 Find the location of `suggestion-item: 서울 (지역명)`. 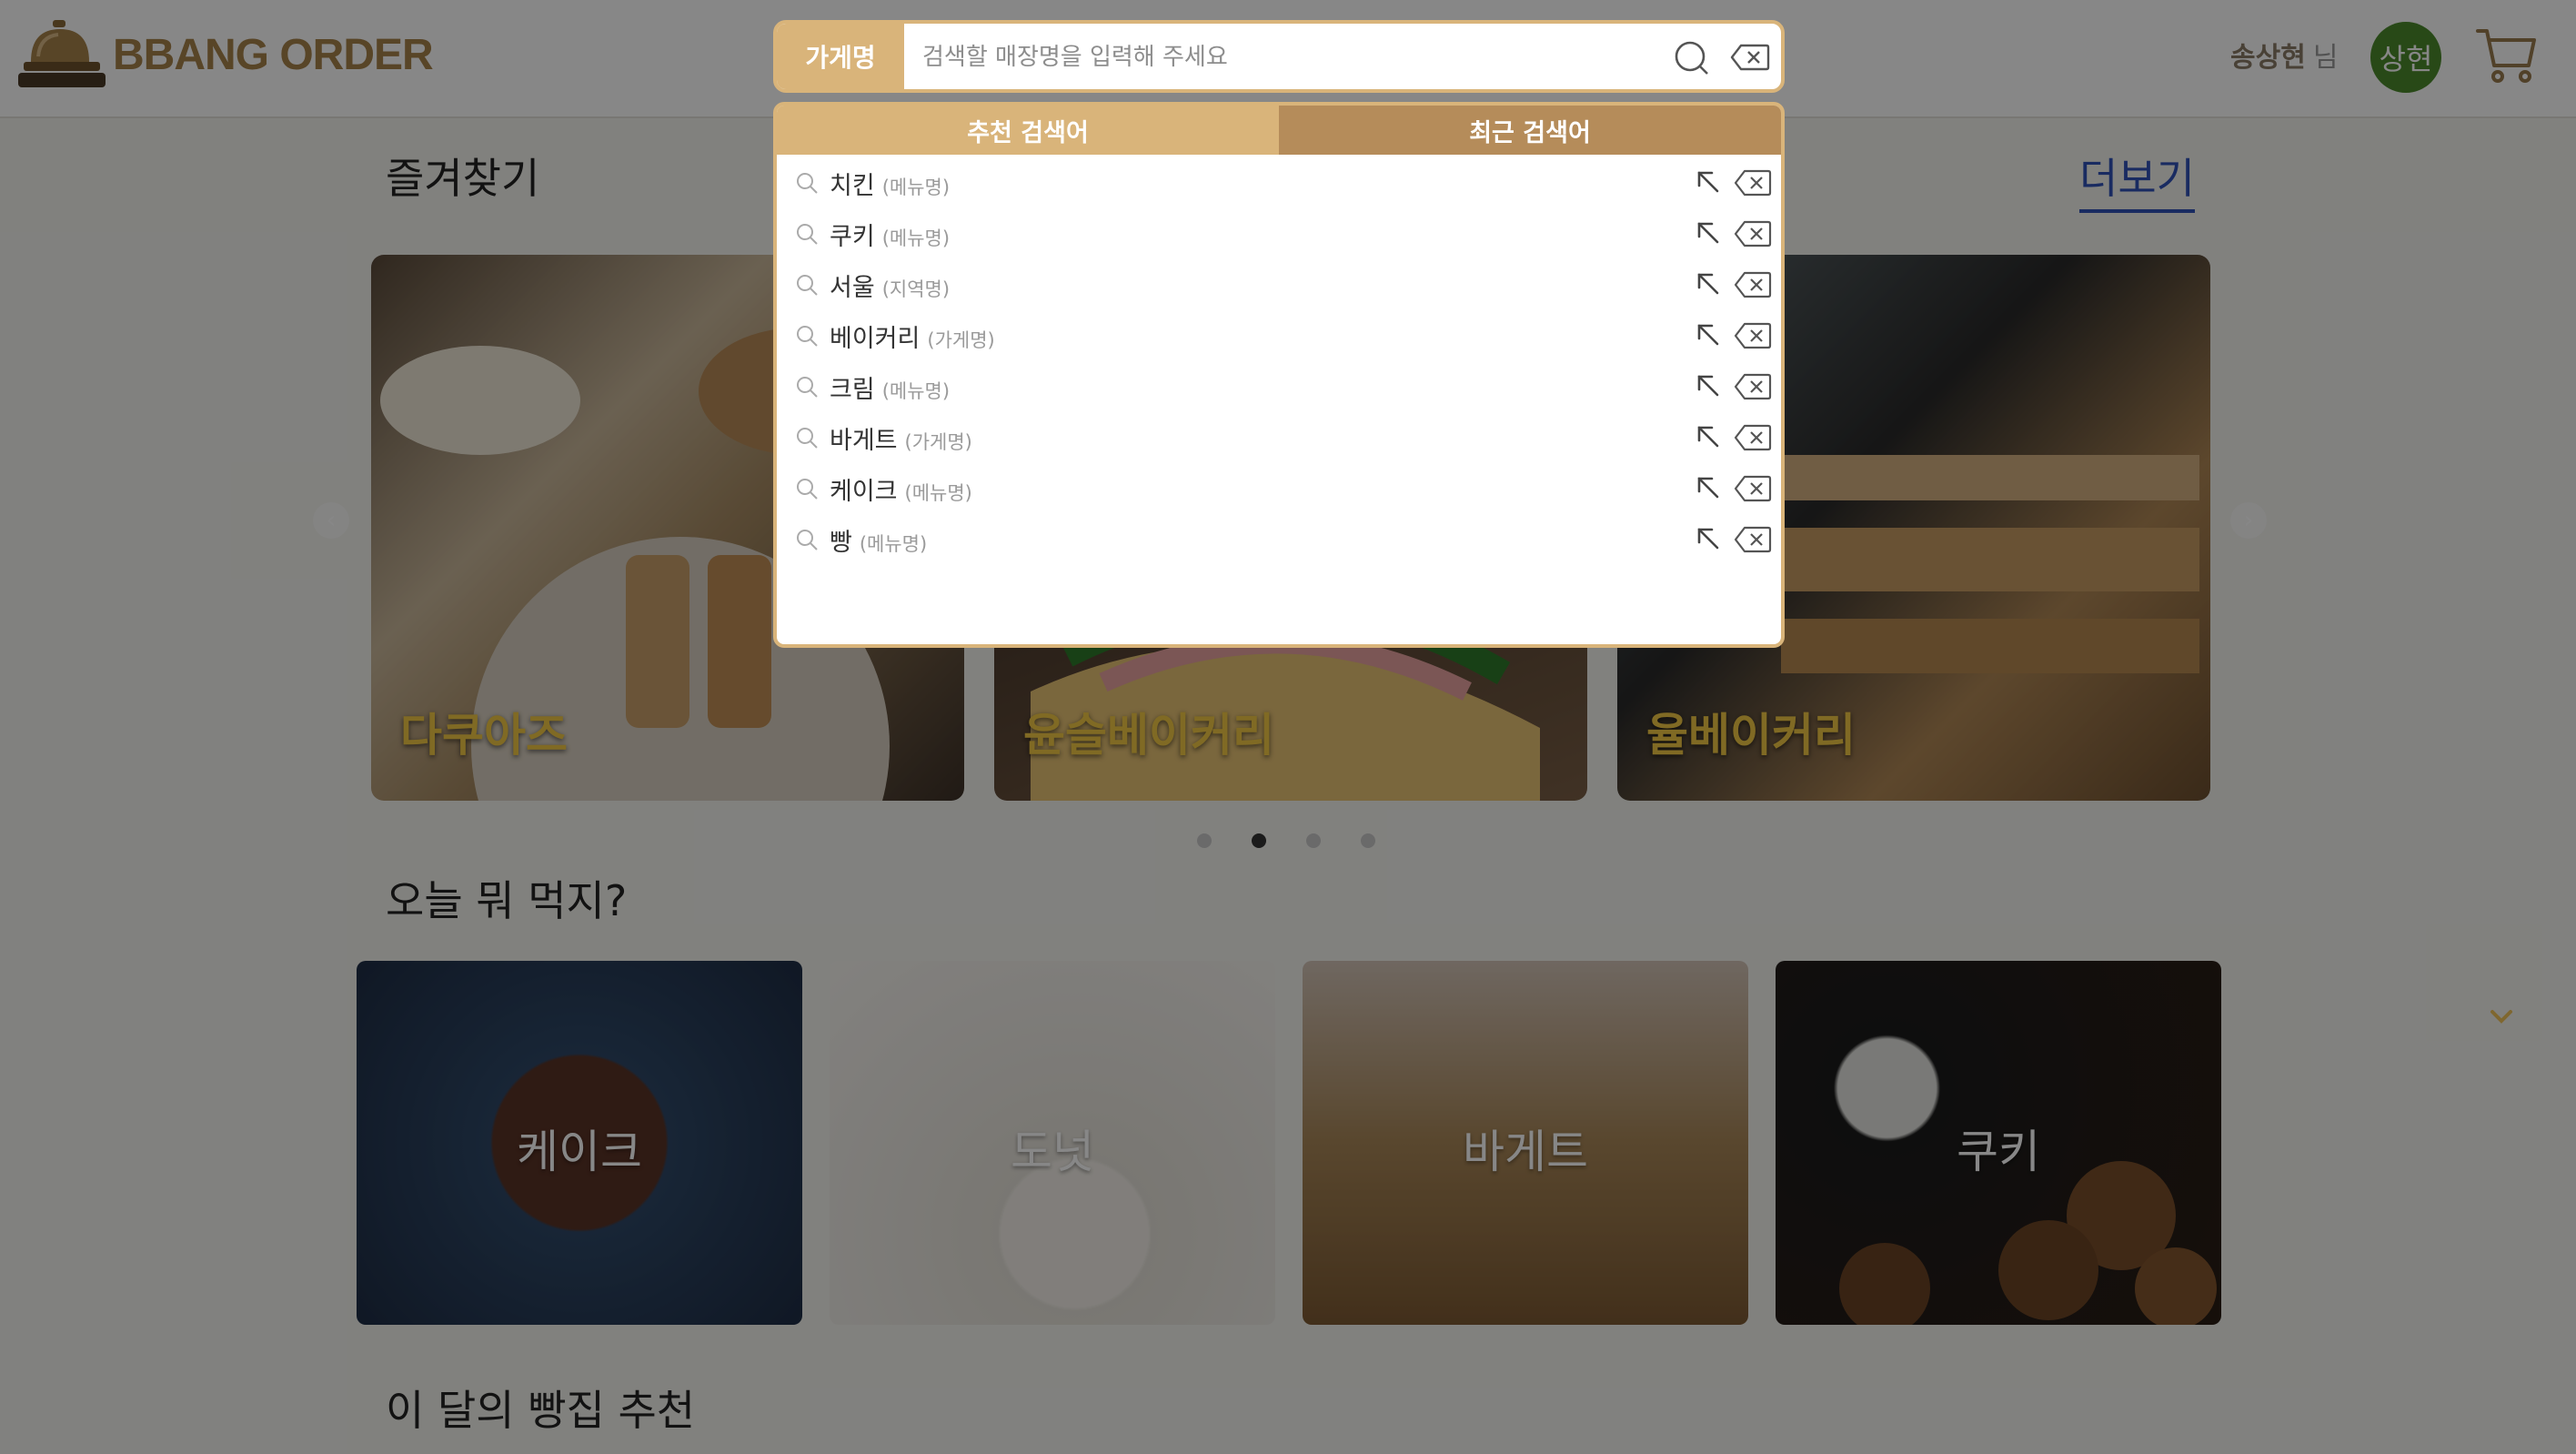

suggestion-item: 서울 (지역명) is located at coordinates (1279, 285).